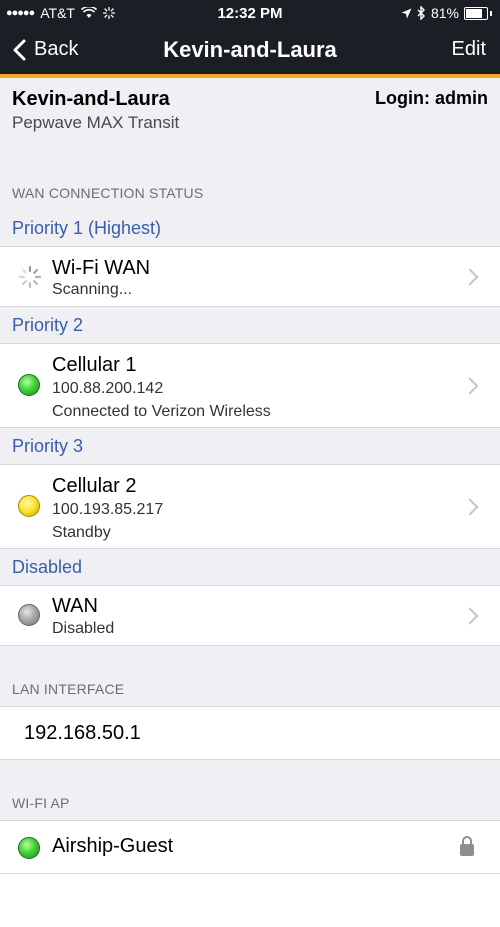 The height and width of the screenshot is (927, 500). Describe the element at coordinates (250, 228) in the screenshot. I see `priority-1-label: Priority 1 (Highest)` at that location.